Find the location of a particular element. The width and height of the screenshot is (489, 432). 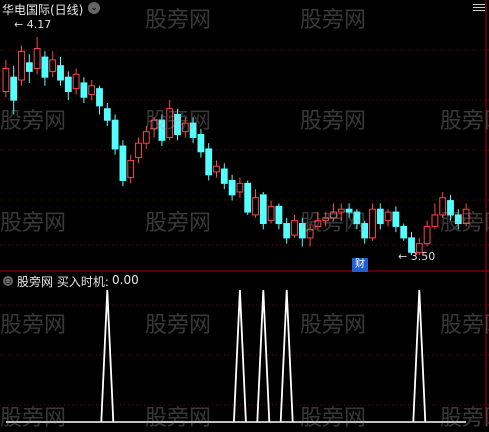

indicator-value: 0.00 is located at coordinates (125, 280).